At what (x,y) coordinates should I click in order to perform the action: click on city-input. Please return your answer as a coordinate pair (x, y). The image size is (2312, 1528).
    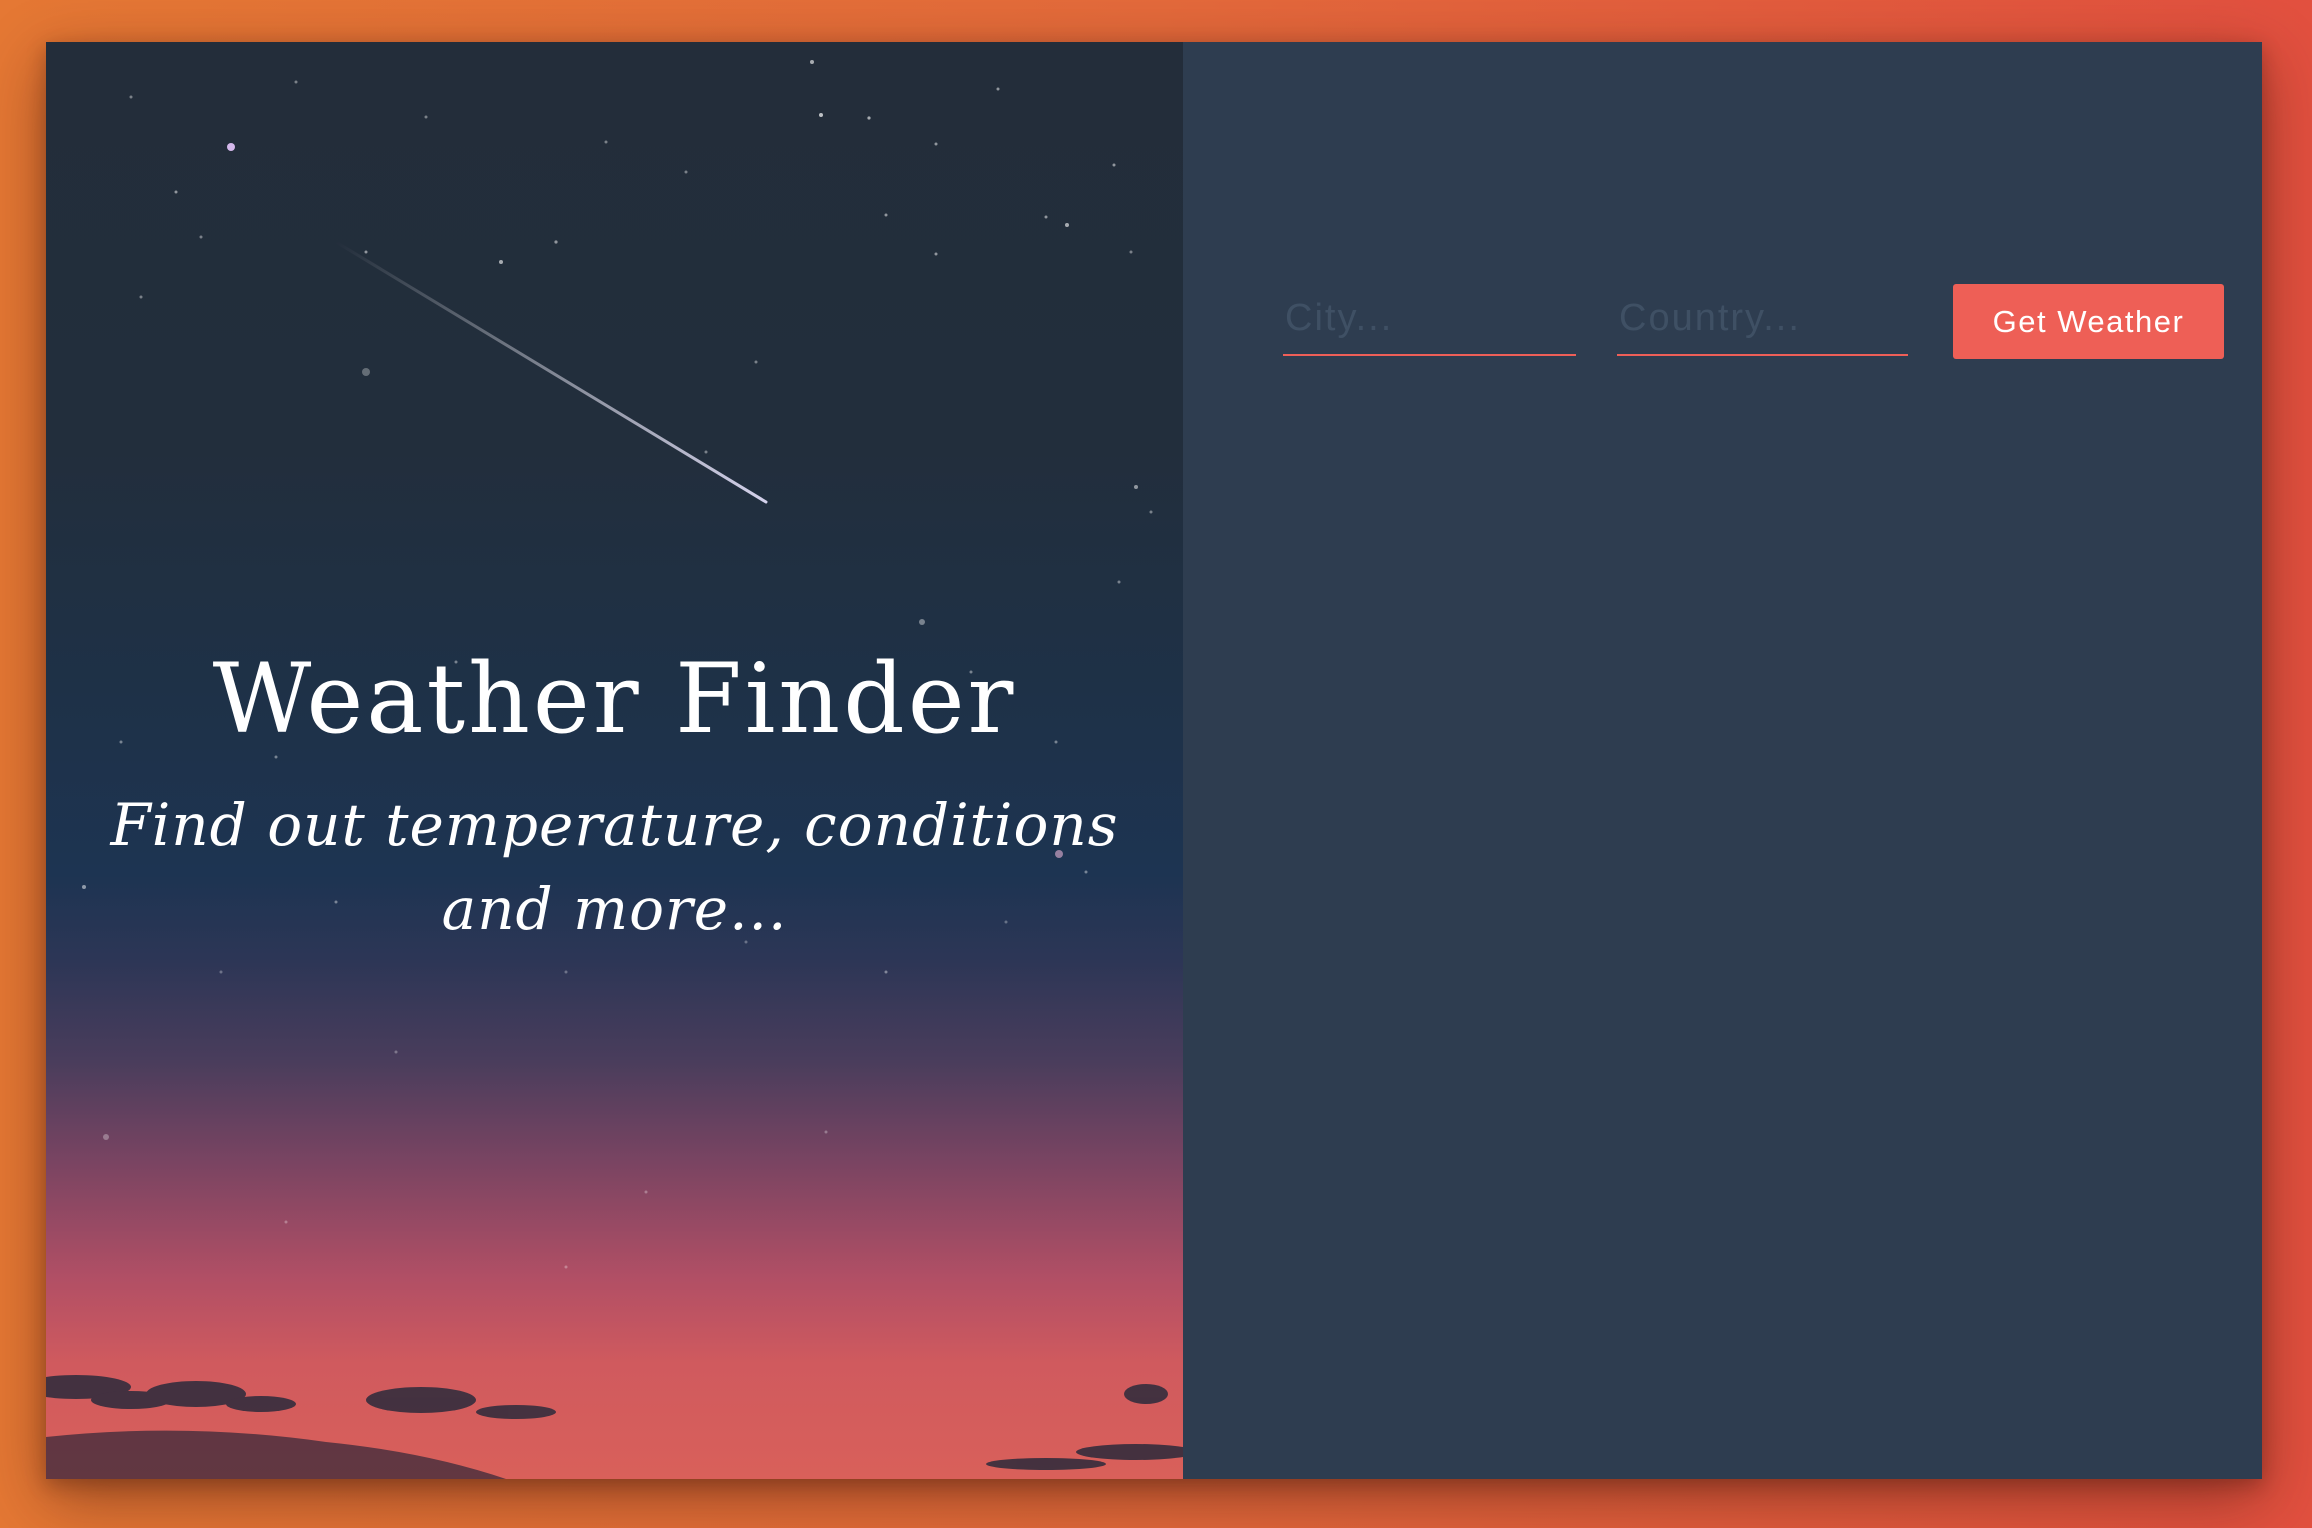
    Looking at the image, I should click on (1429, 319).